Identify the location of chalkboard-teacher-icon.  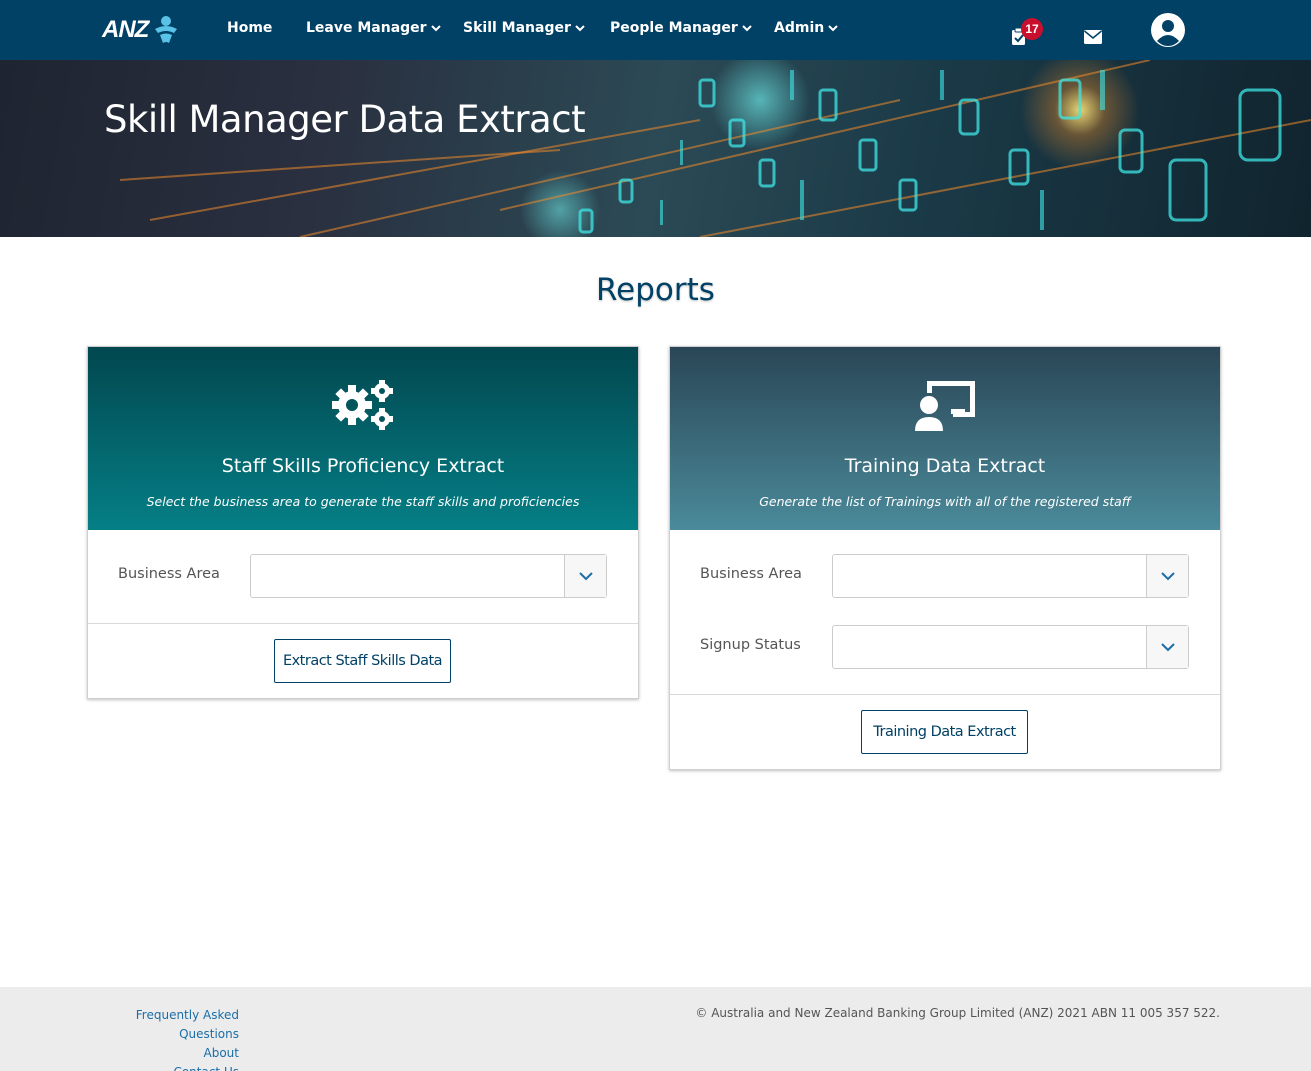
(945, 406).